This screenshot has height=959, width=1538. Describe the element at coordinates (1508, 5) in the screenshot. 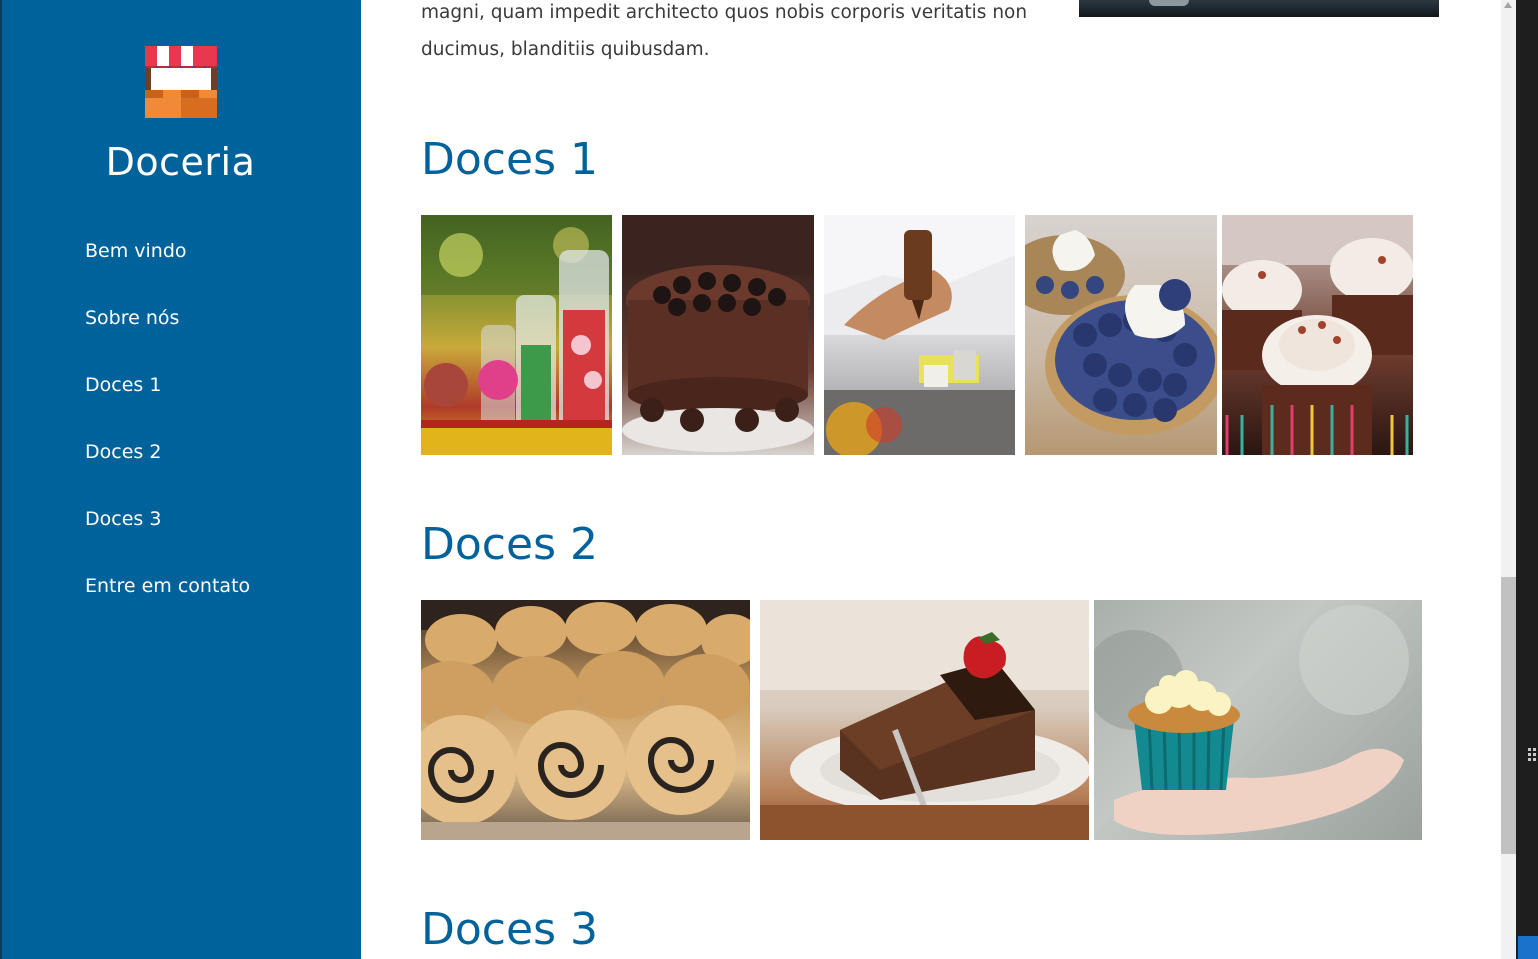

I see `scroll-up-arrow-icon` at that location.